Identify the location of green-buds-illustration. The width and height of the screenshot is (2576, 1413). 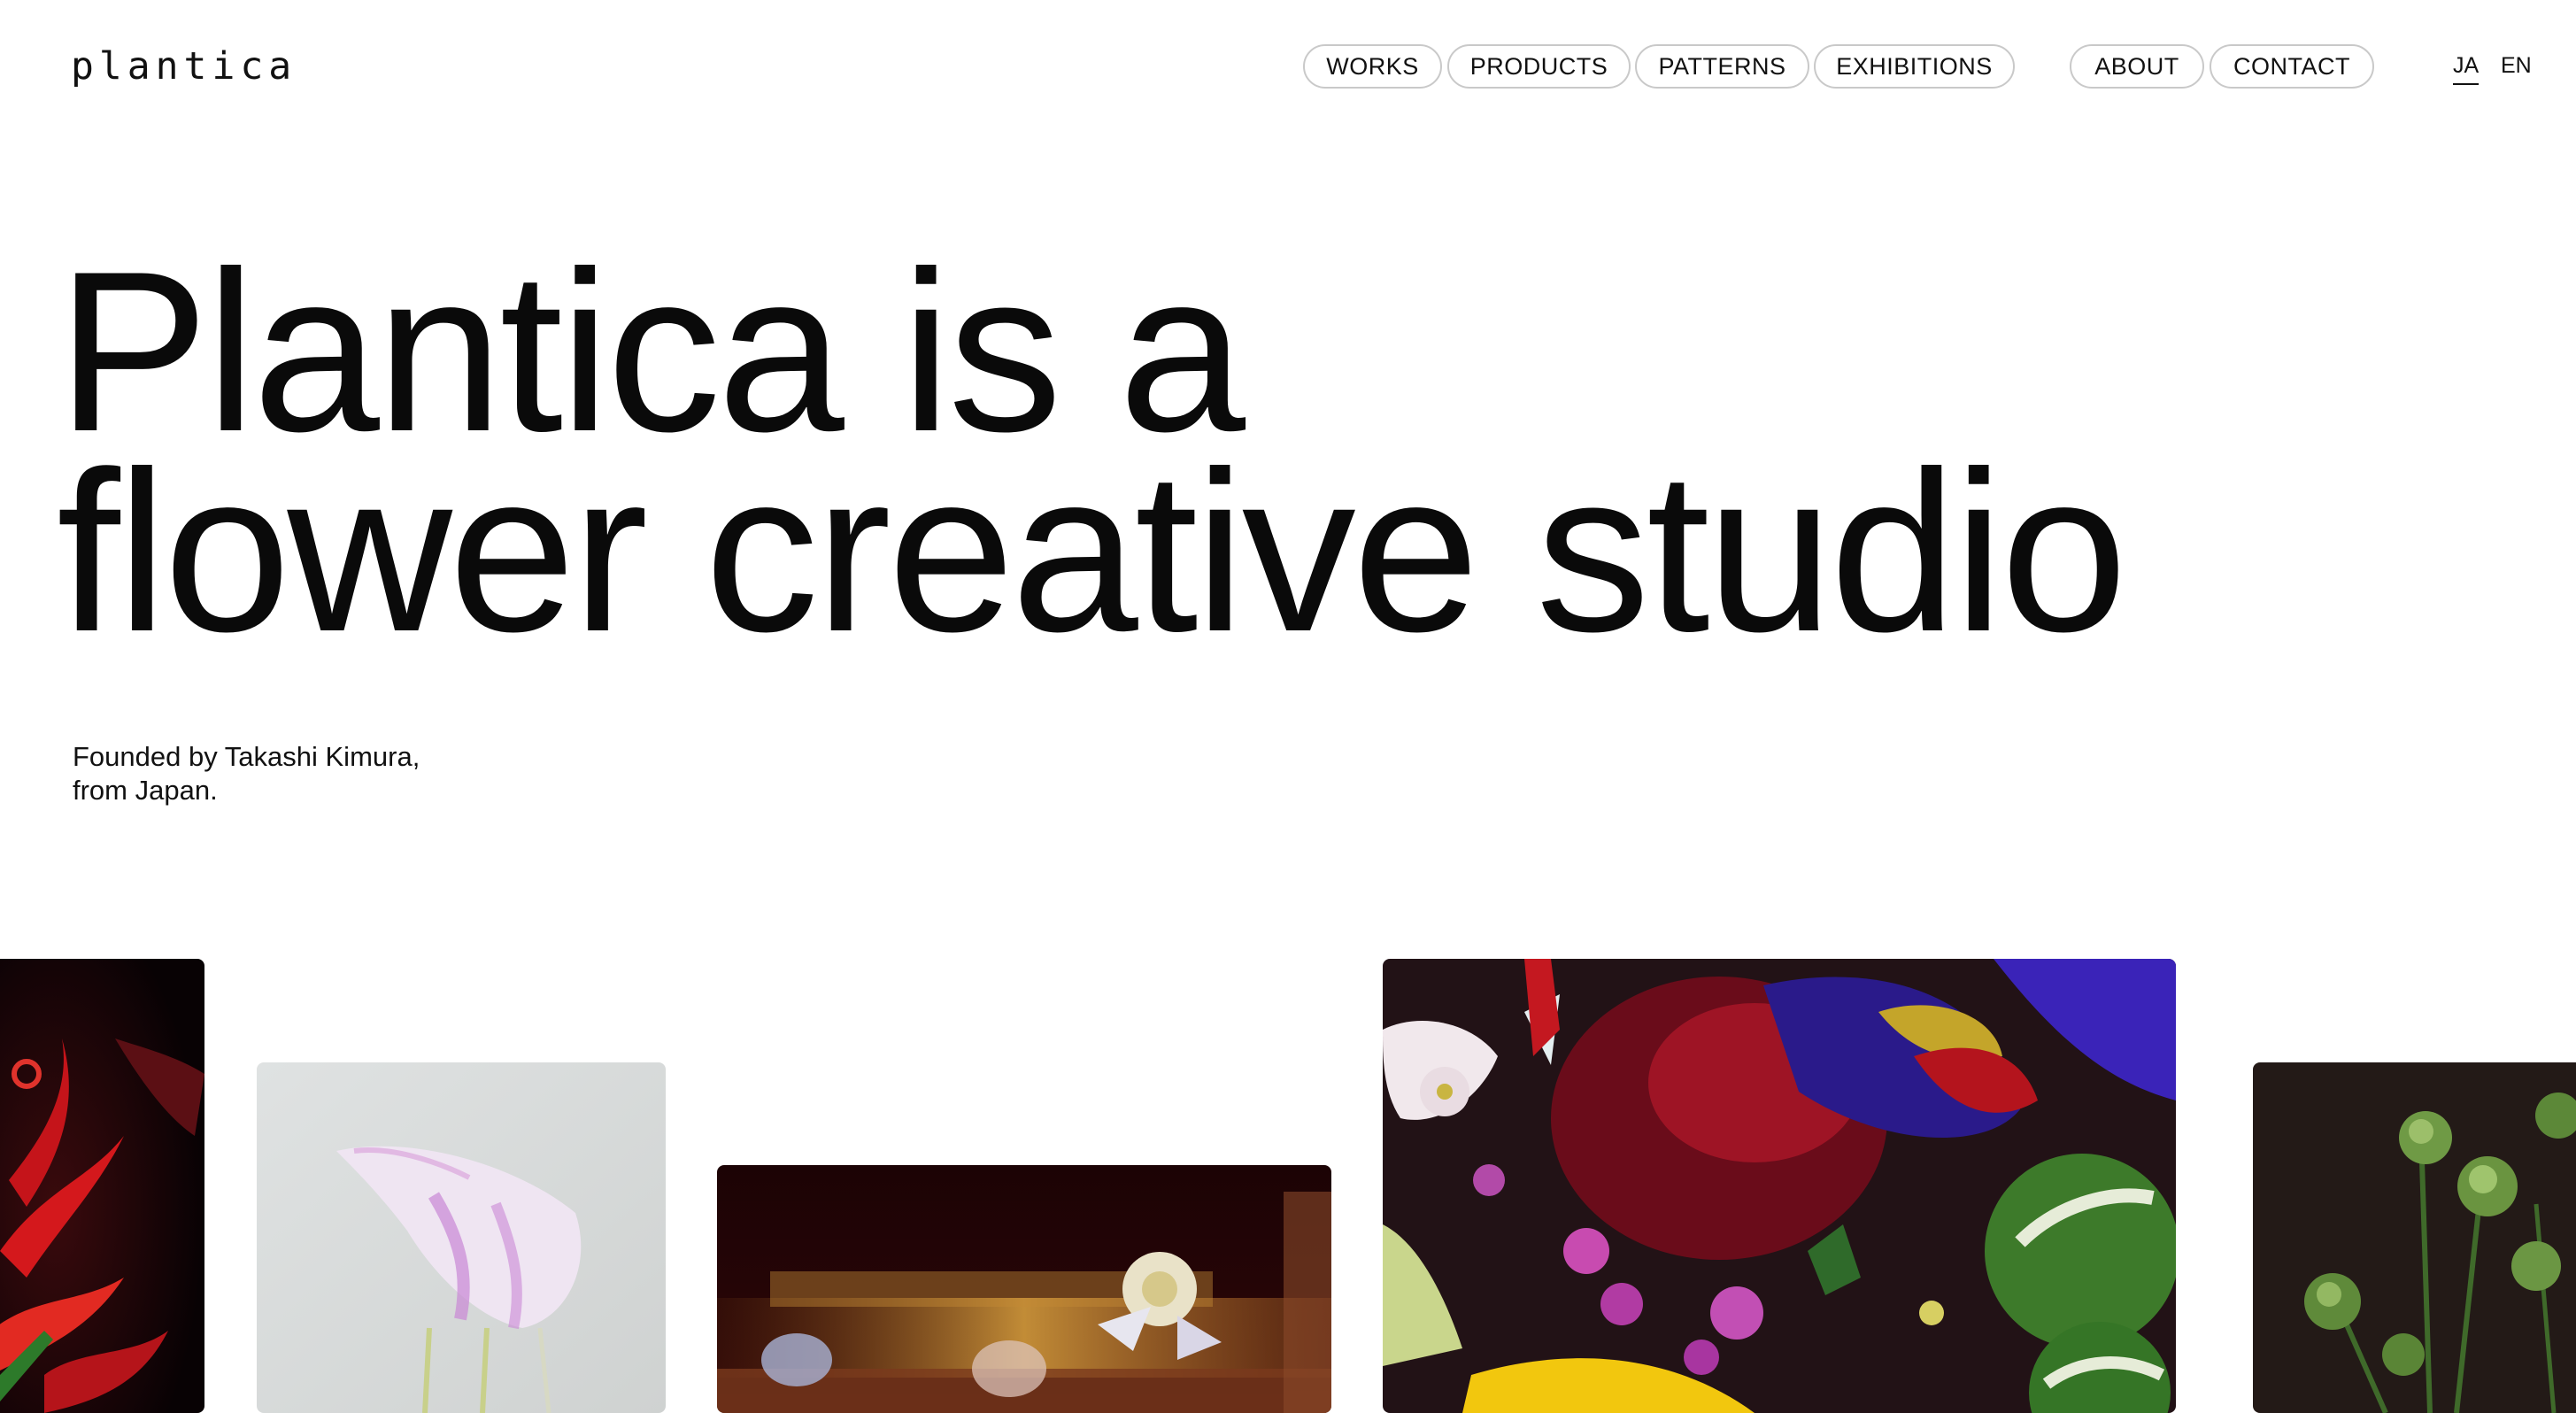
(2414, 1237).